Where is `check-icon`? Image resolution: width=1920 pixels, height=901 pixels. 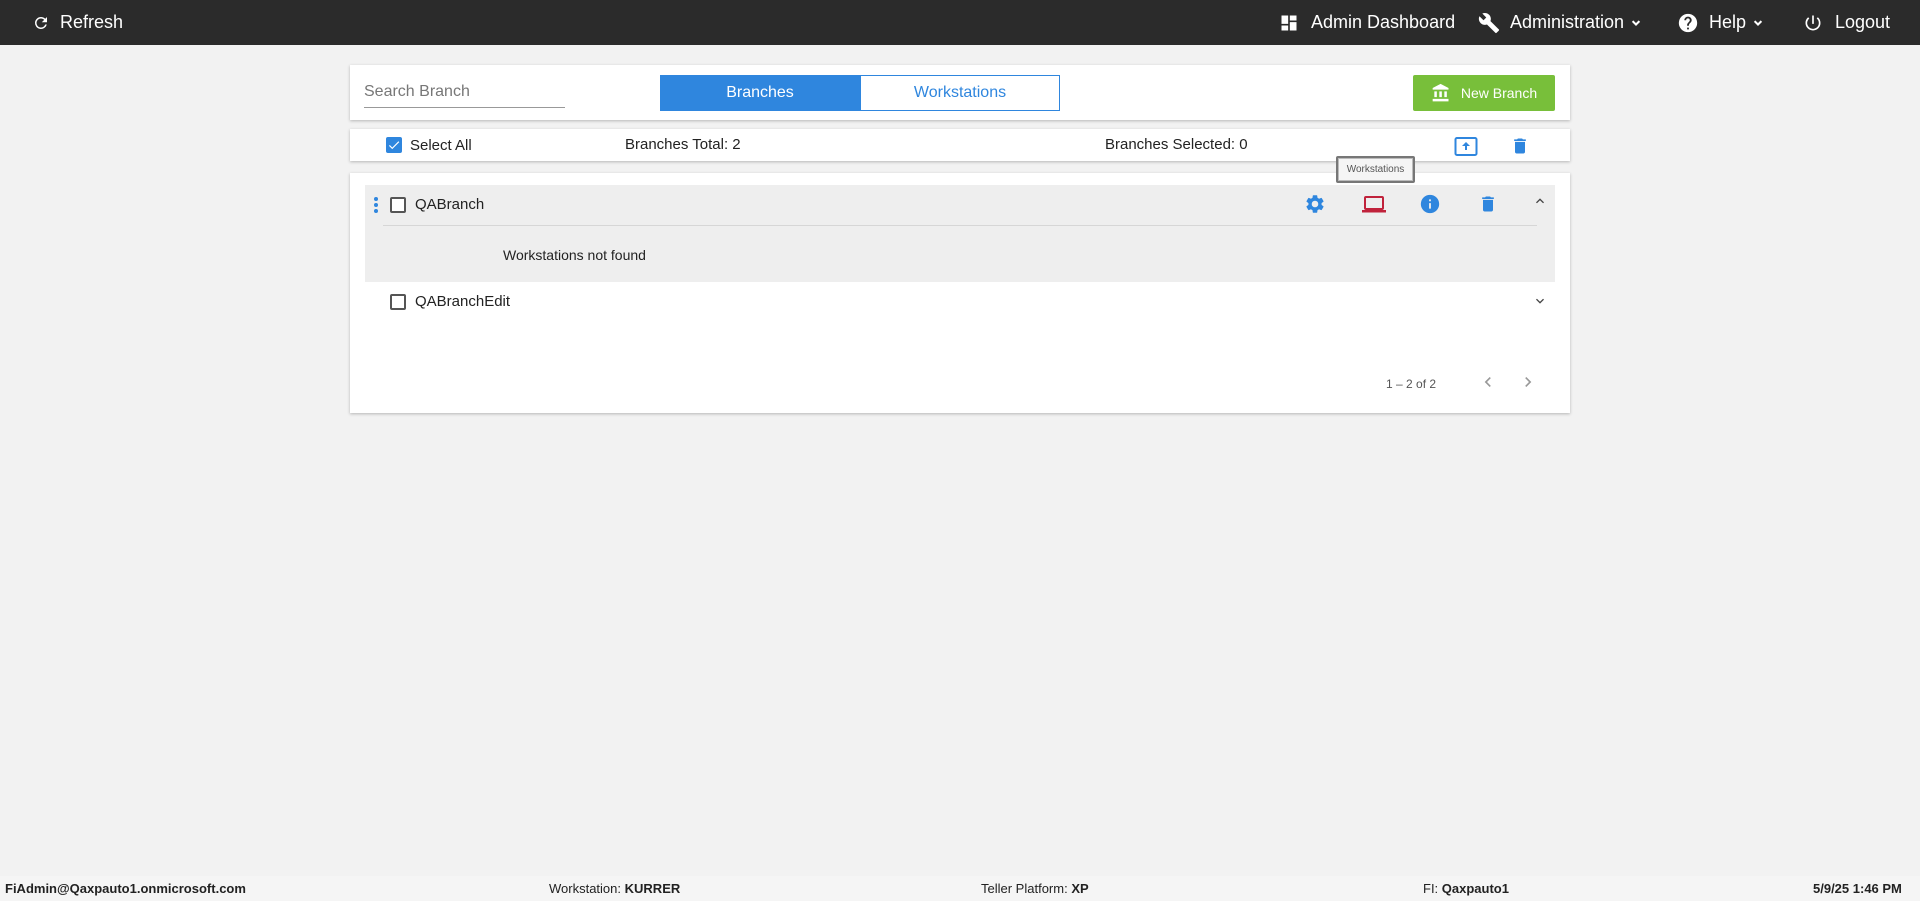
check-icon is located at coordinates (394, 145).